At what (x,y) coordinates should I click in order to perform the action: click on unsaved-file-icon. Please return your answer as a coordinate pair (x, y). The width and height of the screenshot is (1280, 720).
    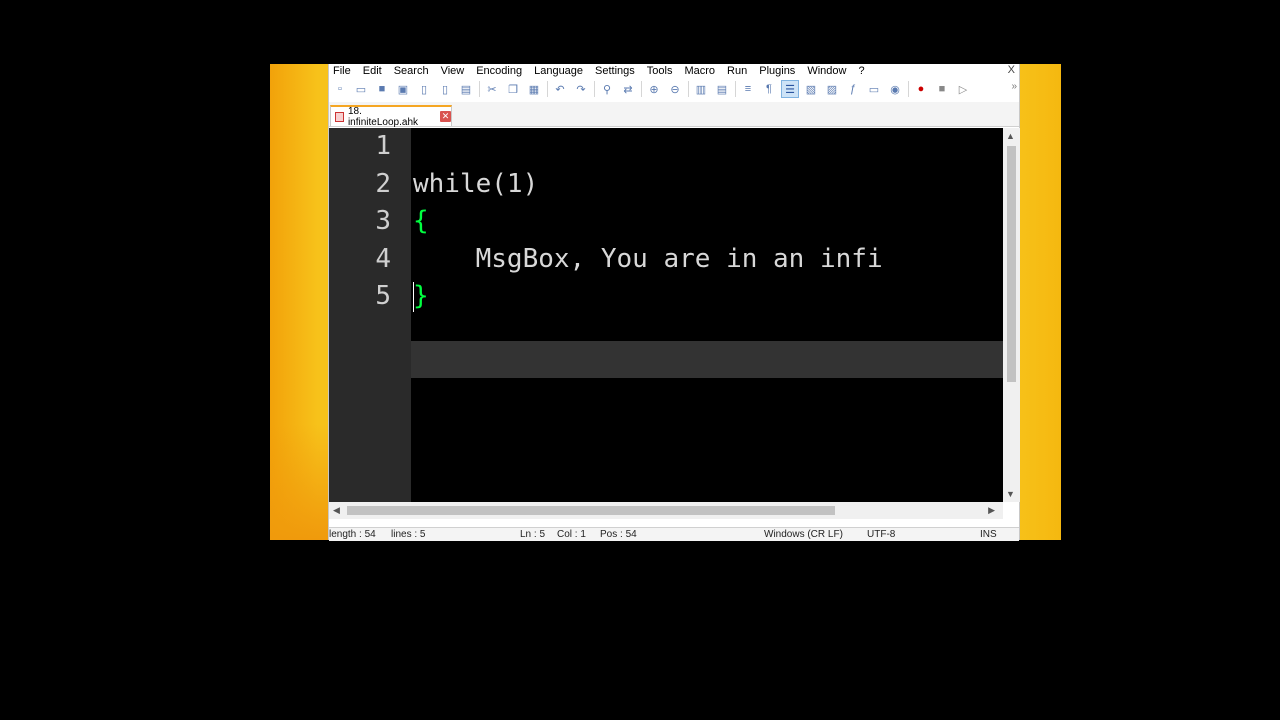
    Looking at the image, I should click on (339, 116).